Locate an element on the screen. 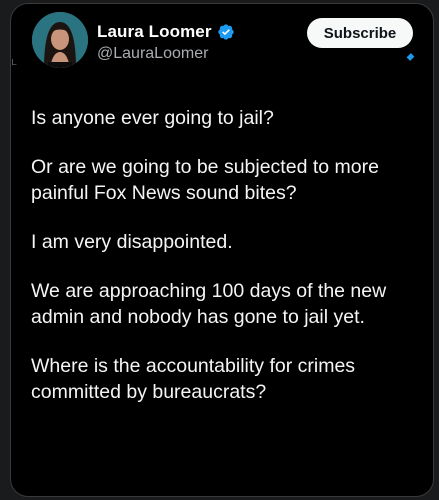 Image resolution: width=439 pixels, height=500 pixels. avatar is located at coordinates (60, 40).